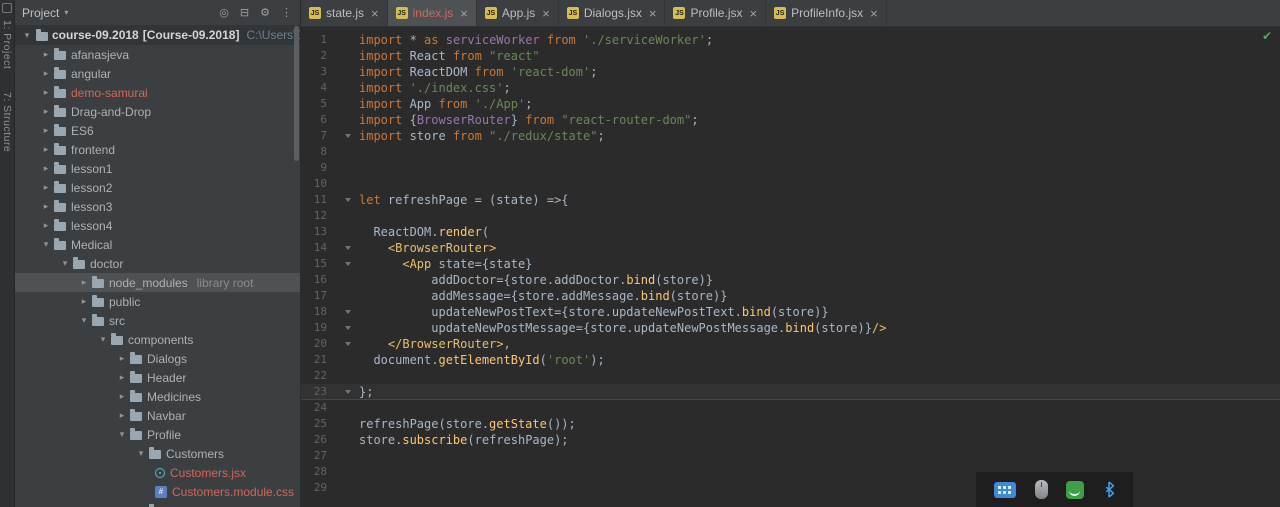 Image resolution: width=1280 pixels, height=507 pixels. Describe the element at coordinates (157, 472) in the screenshot. I see `tree-item-Customers.jsx: Customers.jsx` at that location.